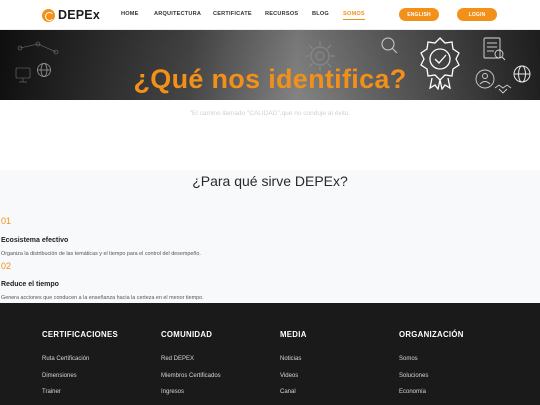  I want to click on document-icon, so click(494, 49).